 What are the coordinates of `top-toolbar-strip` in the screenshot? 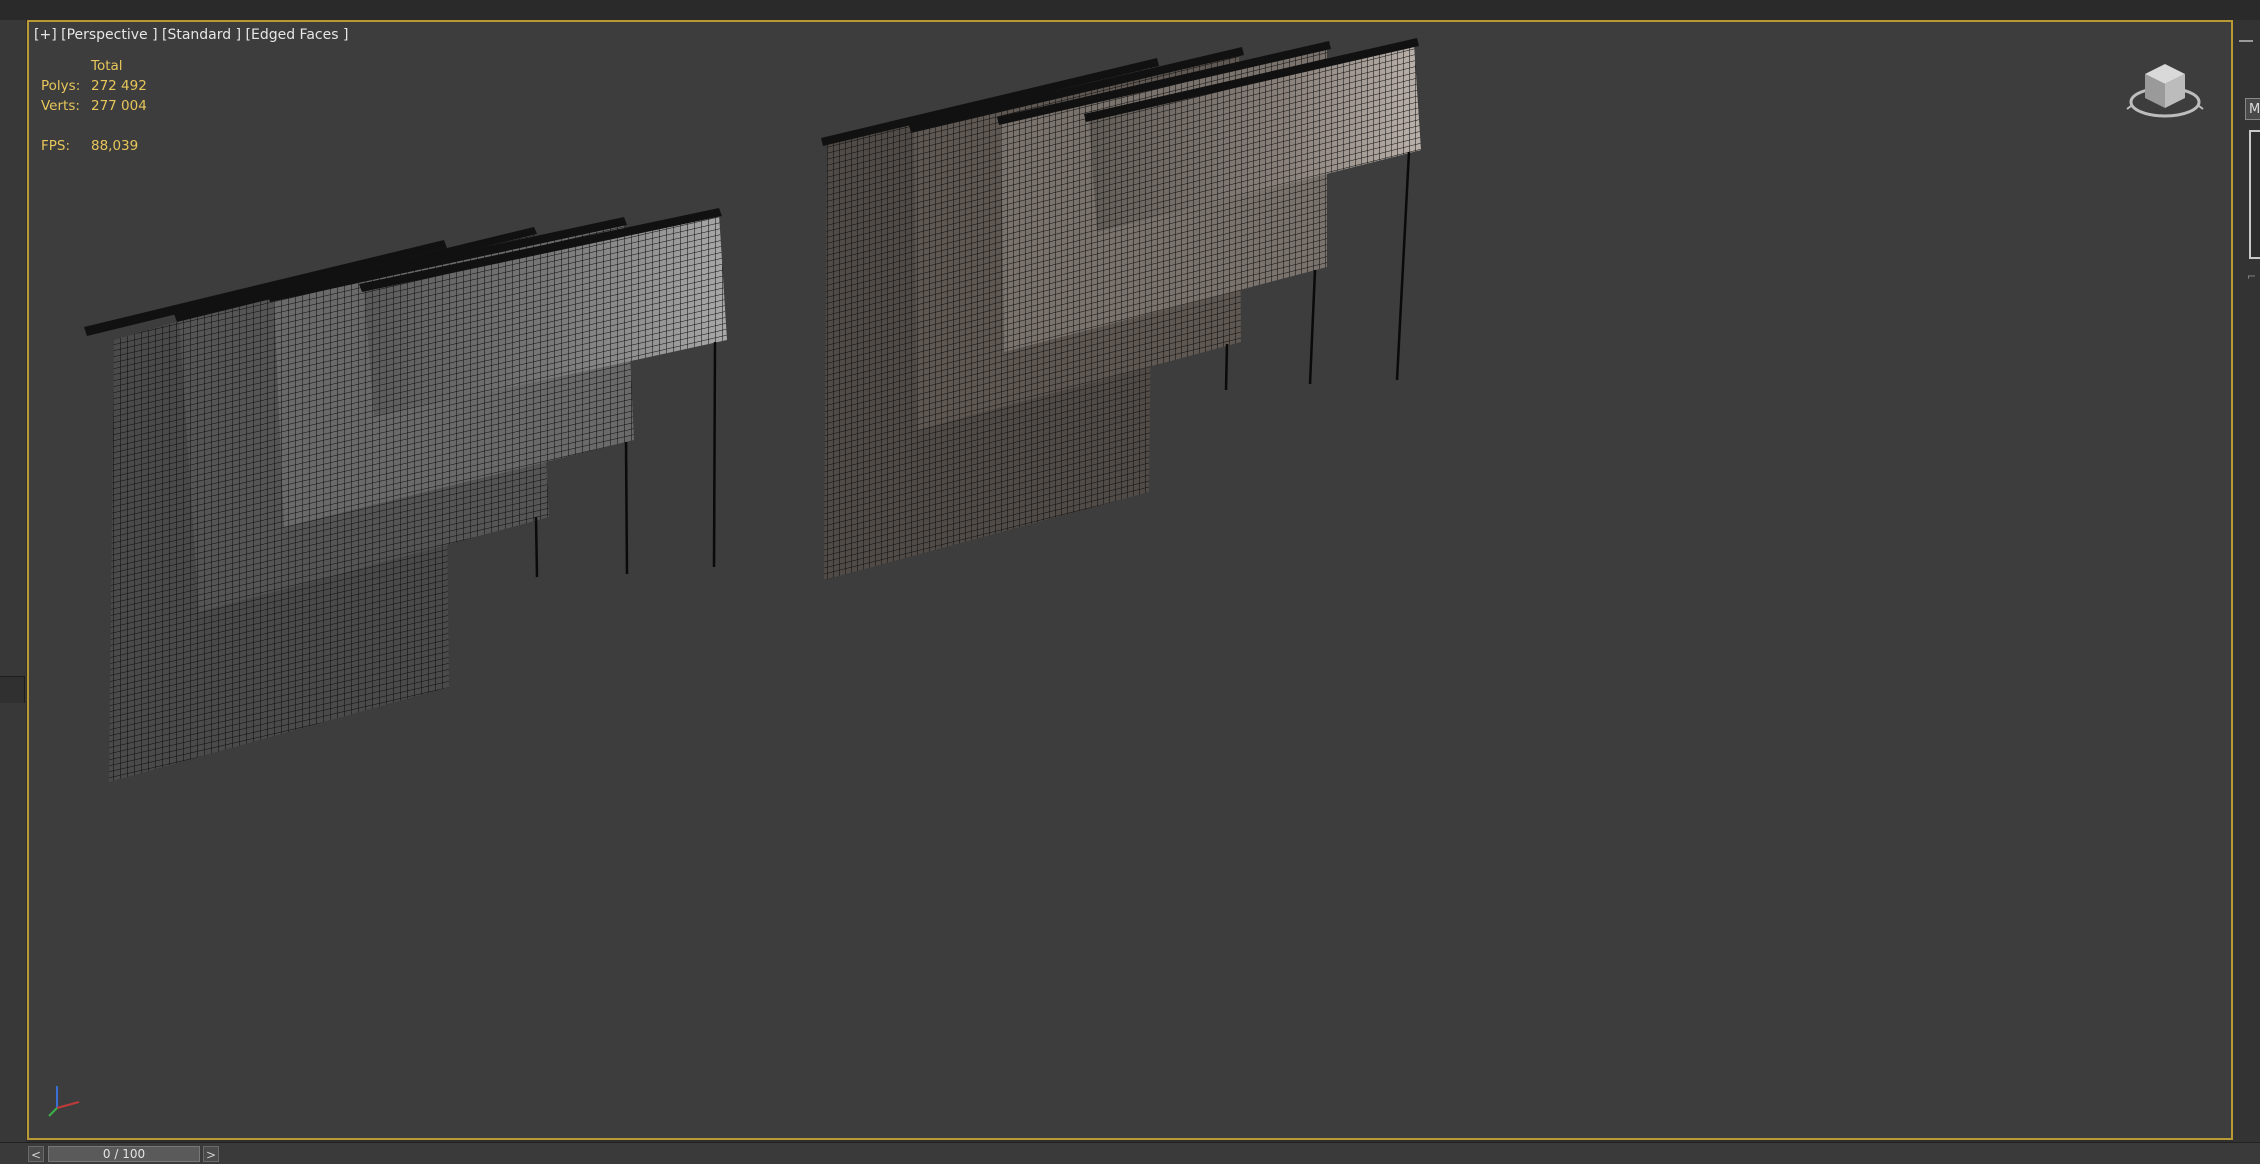 It's located at (1130, 10).